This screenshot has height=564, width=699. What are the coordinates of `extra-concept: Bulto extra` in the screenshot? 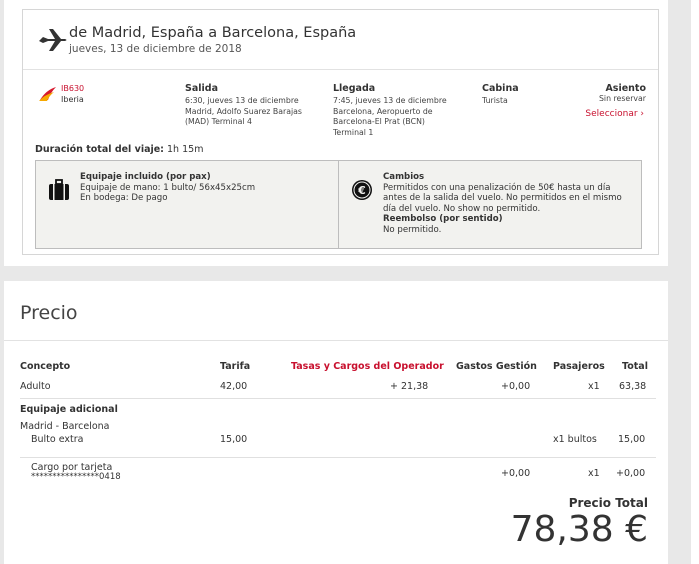 It's located at (57, 439).